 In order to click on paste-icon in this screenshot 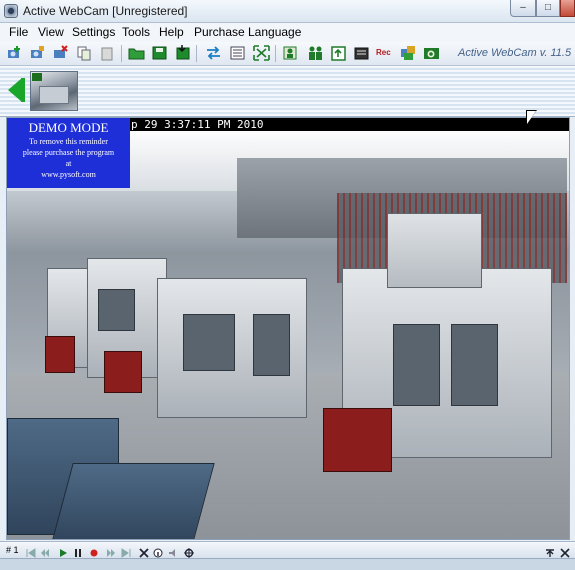, I will do `click(107, 53)`.